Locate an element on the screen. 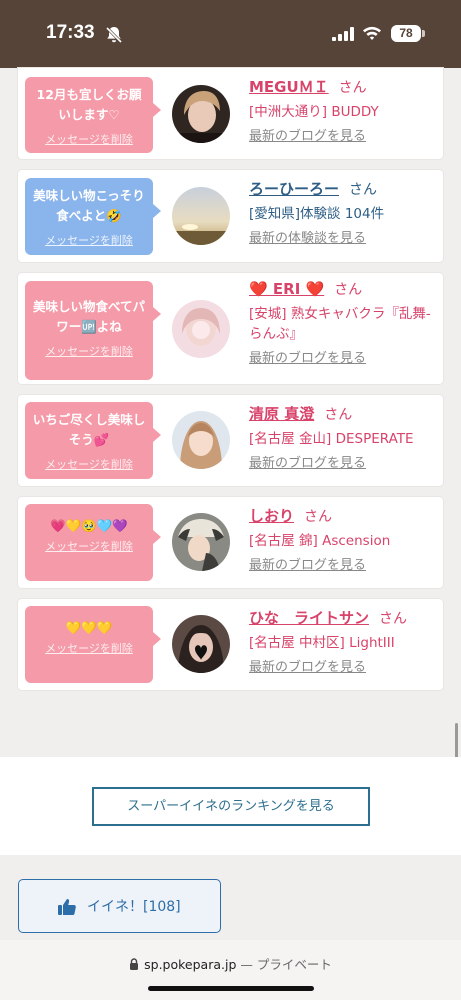  message-bubble: 12月も宜しくお願いします♡ メッセージを削除 is located at coordinates (93, 115).